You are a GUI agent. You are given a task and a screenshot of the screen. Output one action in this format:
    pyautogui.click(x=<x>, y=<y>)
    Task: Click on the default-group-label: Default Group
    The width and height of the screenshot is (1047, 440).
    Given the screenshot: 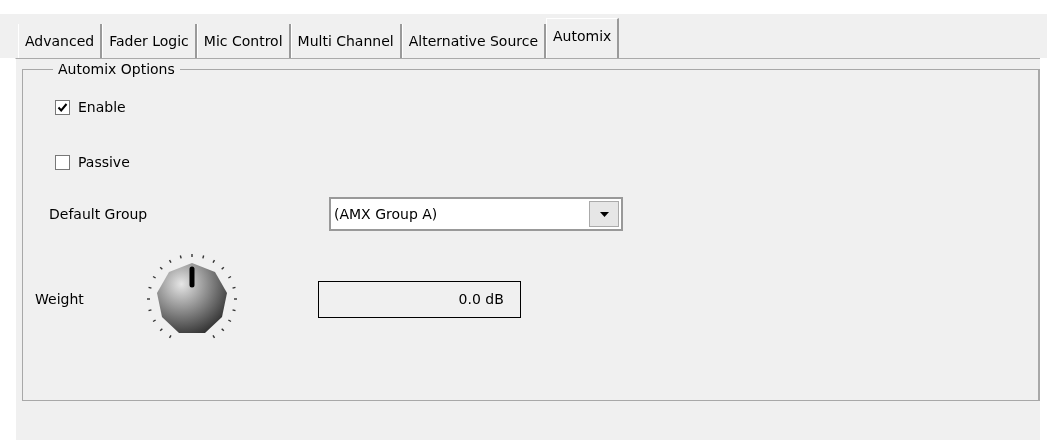 What is the action you would take?
    pyautogui.click(x=99, y=214)
    